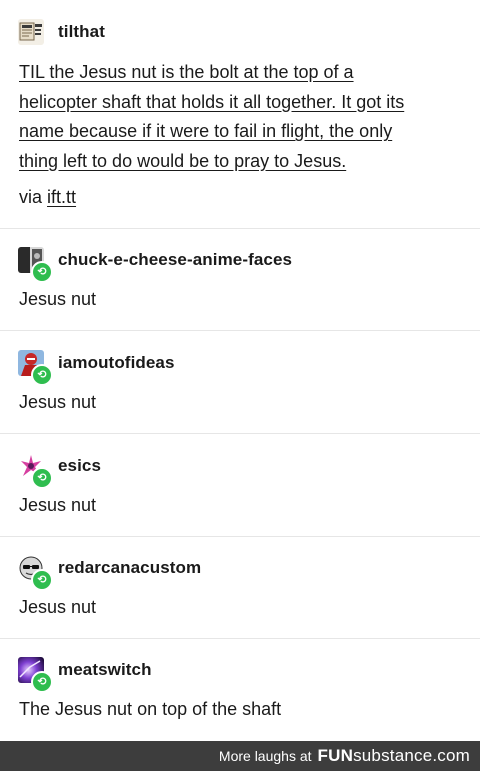 The height and width of the screenshot is (771, 480). What do you see at coordinates (240, 284) in the screenshot?
I see `reblog-entry: ⟲ chuck-e-cheese-anime-faces Jesus nut` at bounding box center [240, 284].